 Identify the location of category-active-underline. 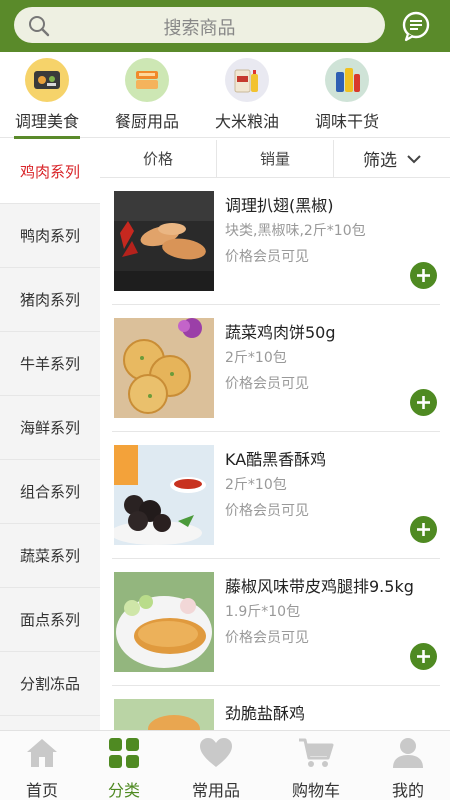
(47, 137).